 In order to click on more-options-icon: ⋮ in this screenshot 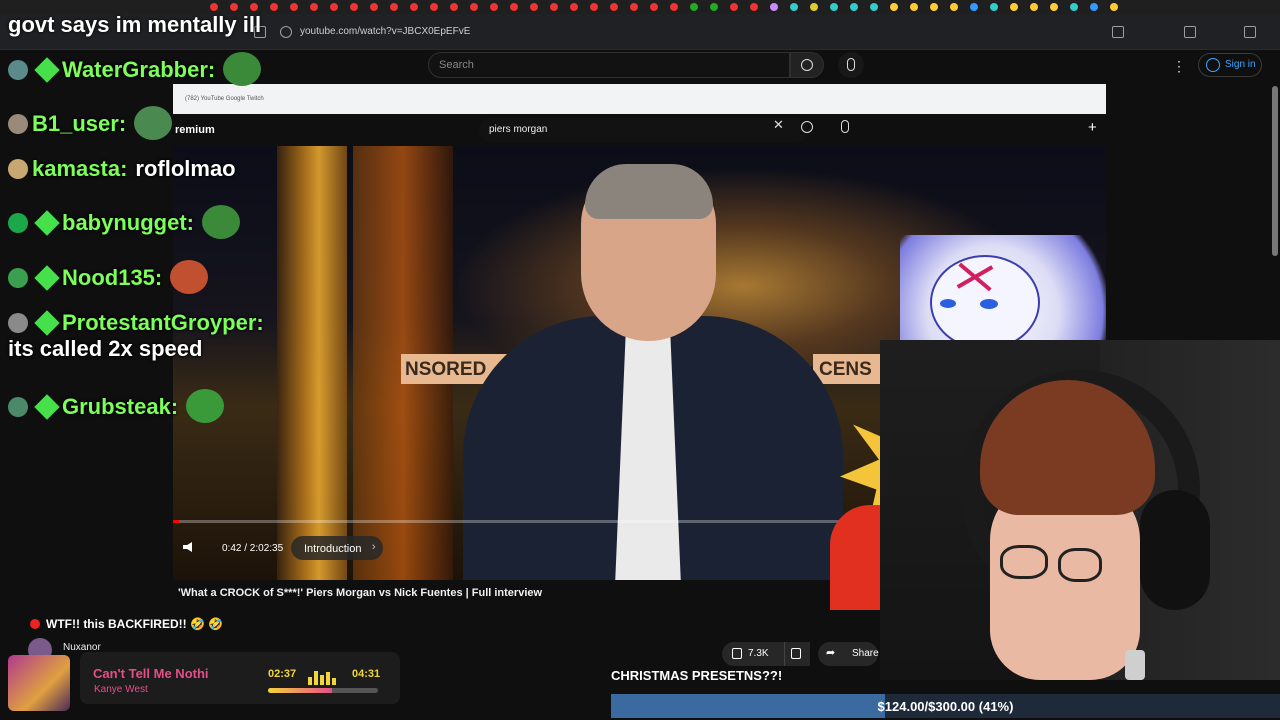, I will do `click(1179, 66)`.